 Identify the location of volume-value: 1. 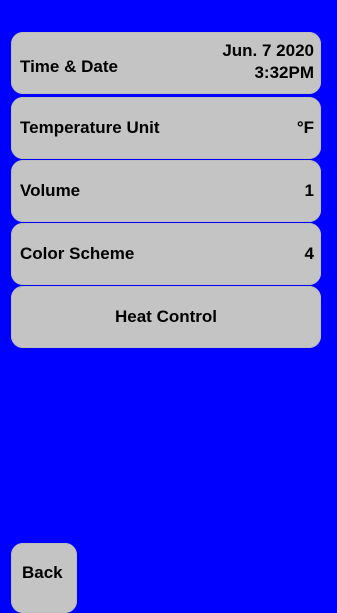
(309, 190).